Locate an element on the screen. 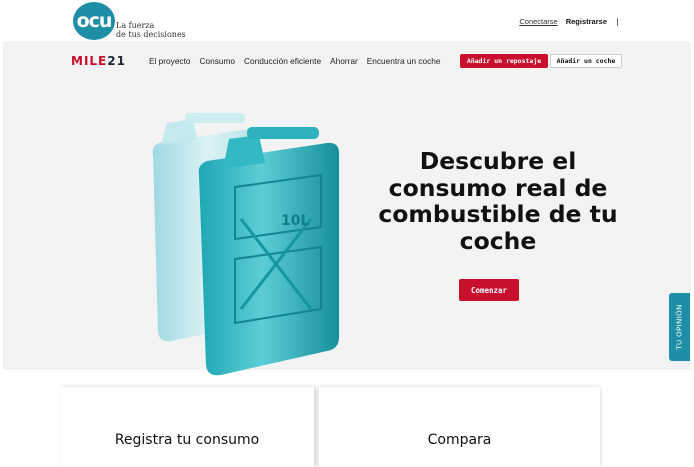 The image size is (694, 467). mile21-logo-prefix: MILE is located at coordinates (89, 61).